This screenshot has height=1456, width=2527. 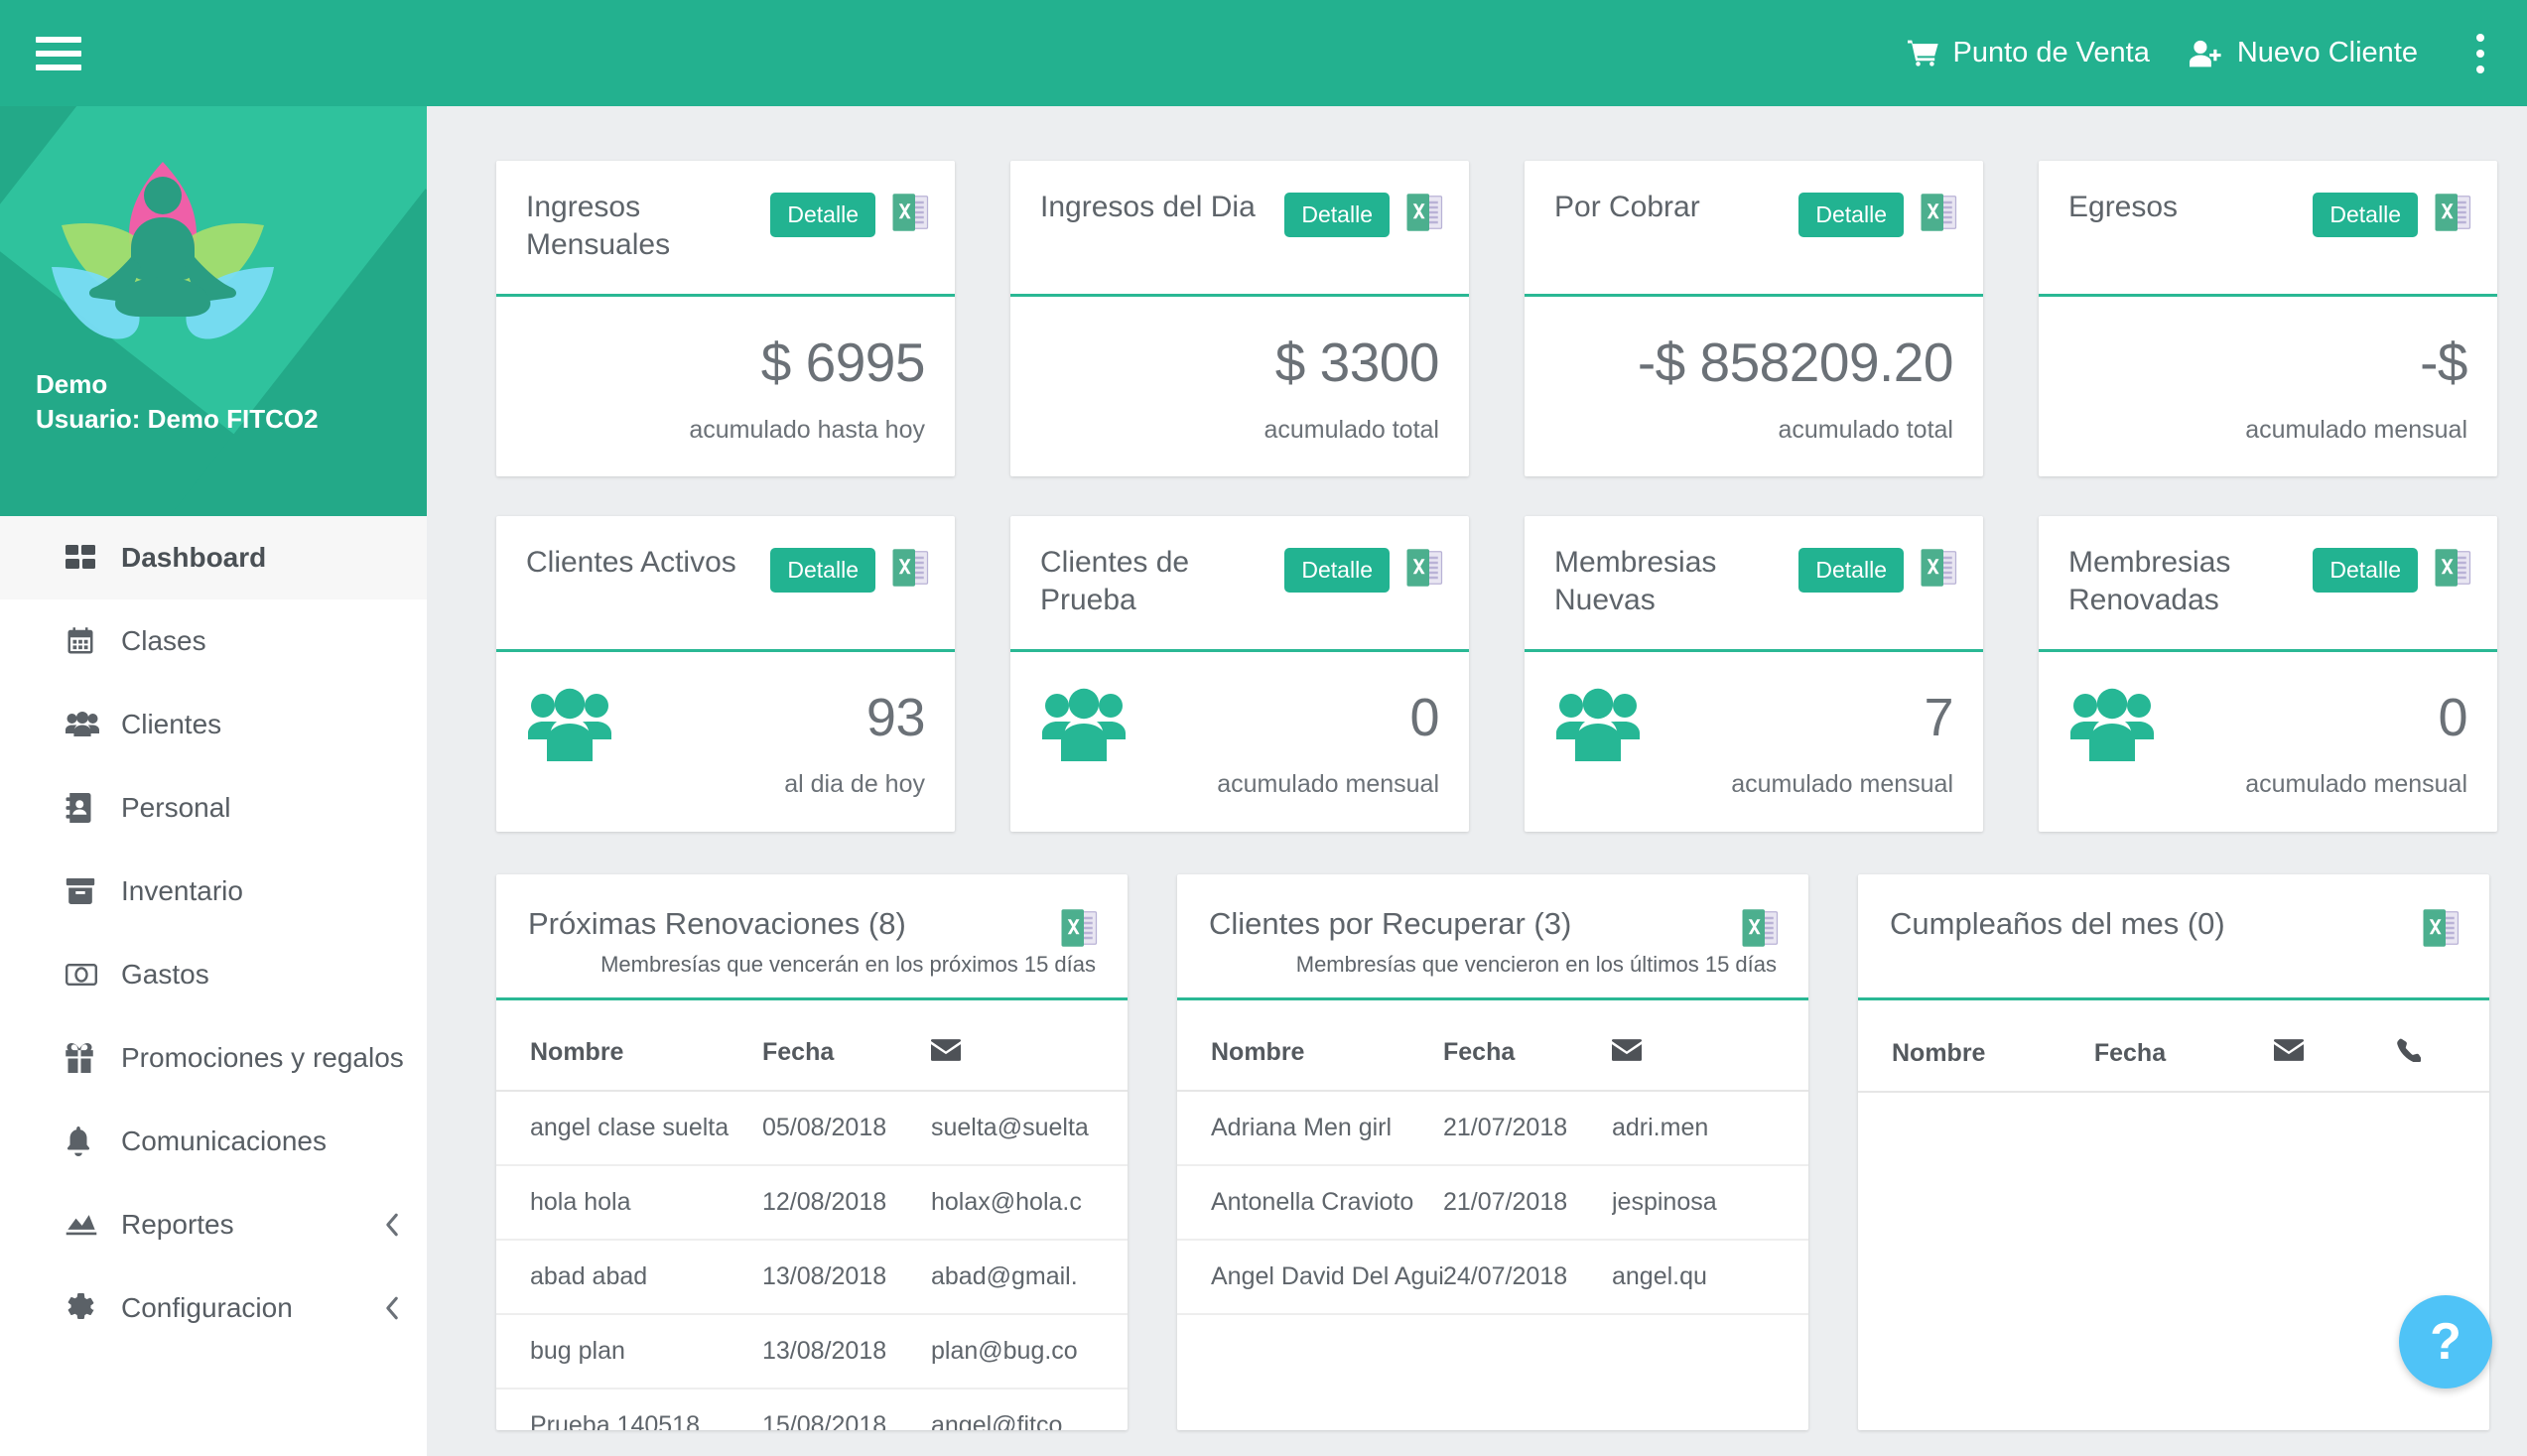 I want to click on cell-email: suelta@suelta, so click(x=1029, y=1128).